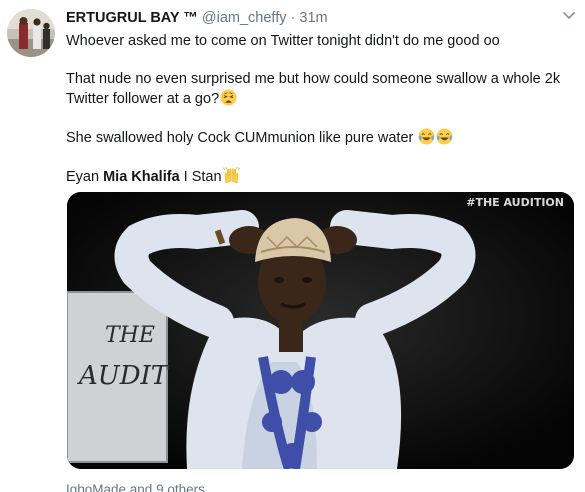  I want to click on tweet-header: ERTUGRUL BAY ™ @iam_cheffy · 31m, so click(320, 18).